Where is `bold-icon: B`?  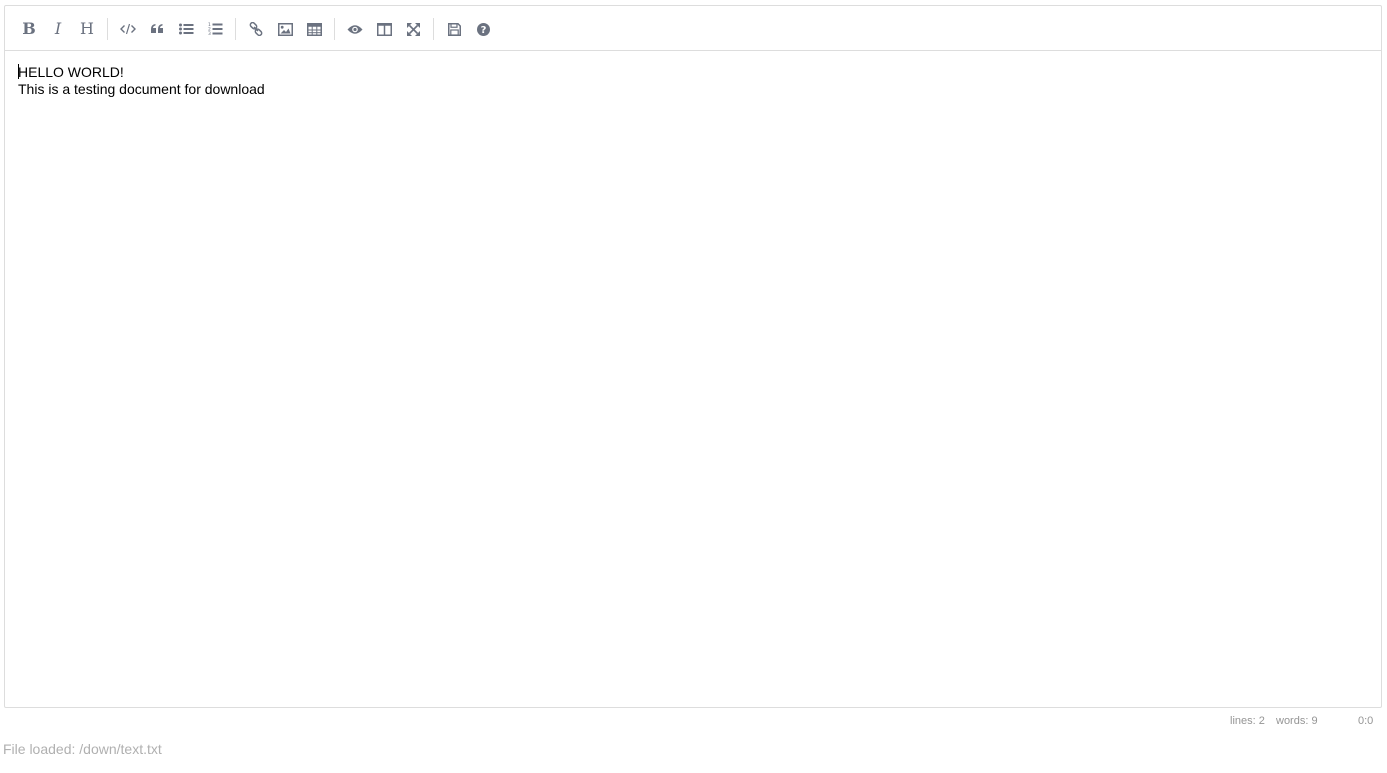
bold-icon: B is located at coordinates (29, 28).